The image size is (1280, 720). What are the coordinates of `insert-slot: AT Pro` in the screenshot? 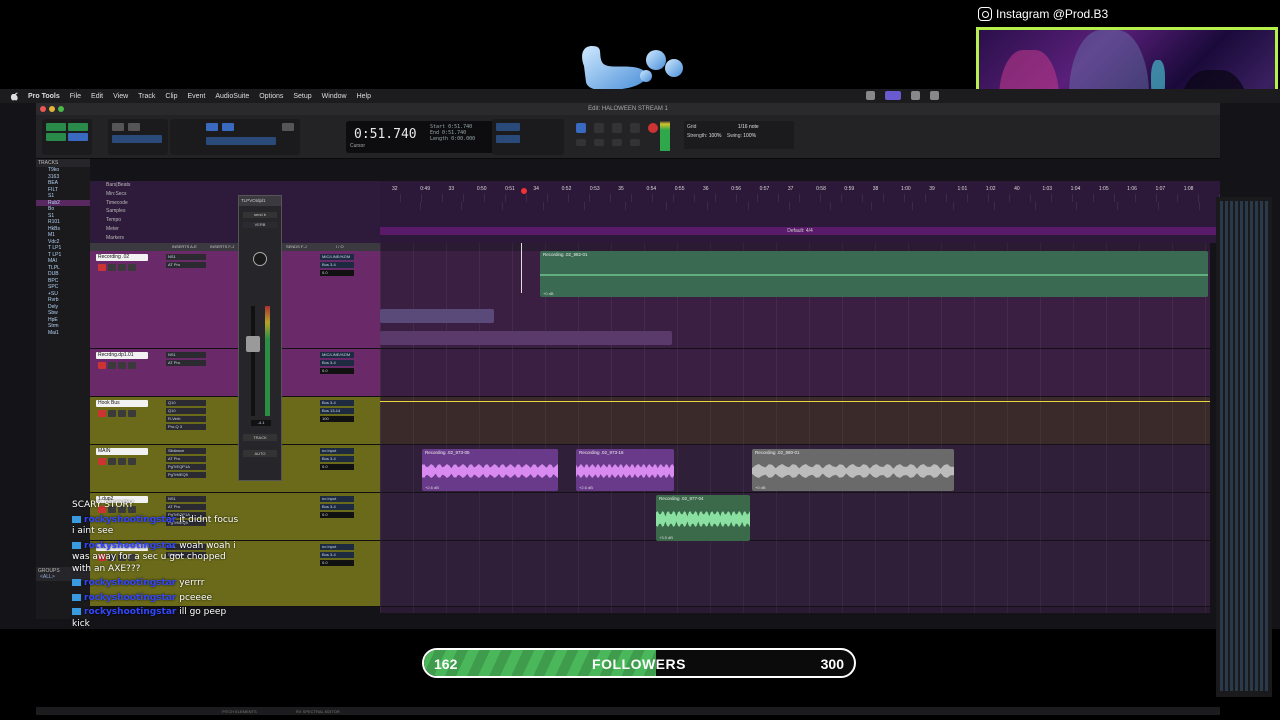 It's located at (186, 265).